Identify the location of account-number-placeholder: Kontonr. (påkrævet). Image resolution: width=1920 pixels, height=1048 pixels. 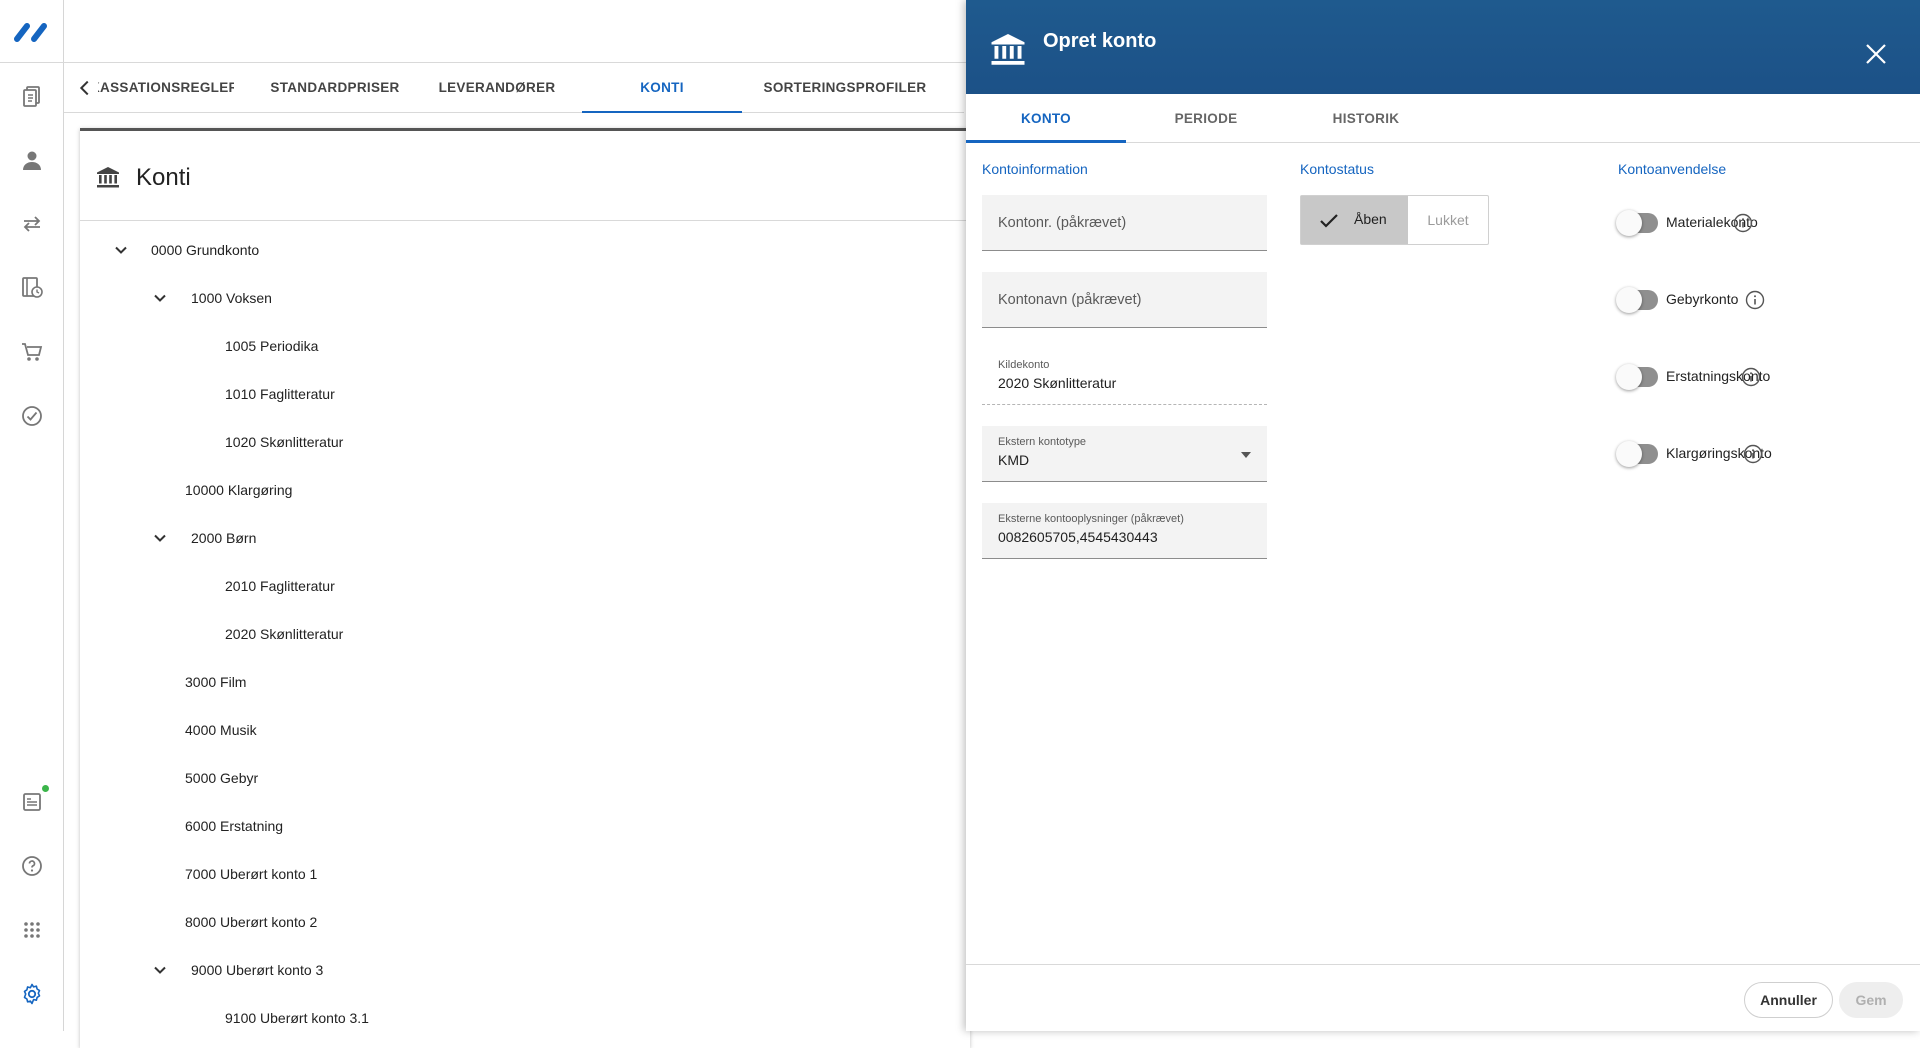
(1062, 223).